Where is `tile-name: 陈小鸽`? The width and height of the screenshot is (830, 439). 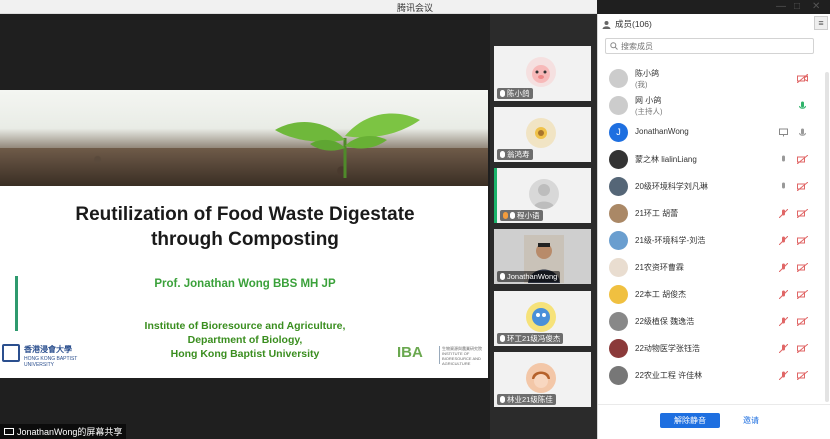
tile-name: 陈小鸽 is located at coordinates (518, 93).